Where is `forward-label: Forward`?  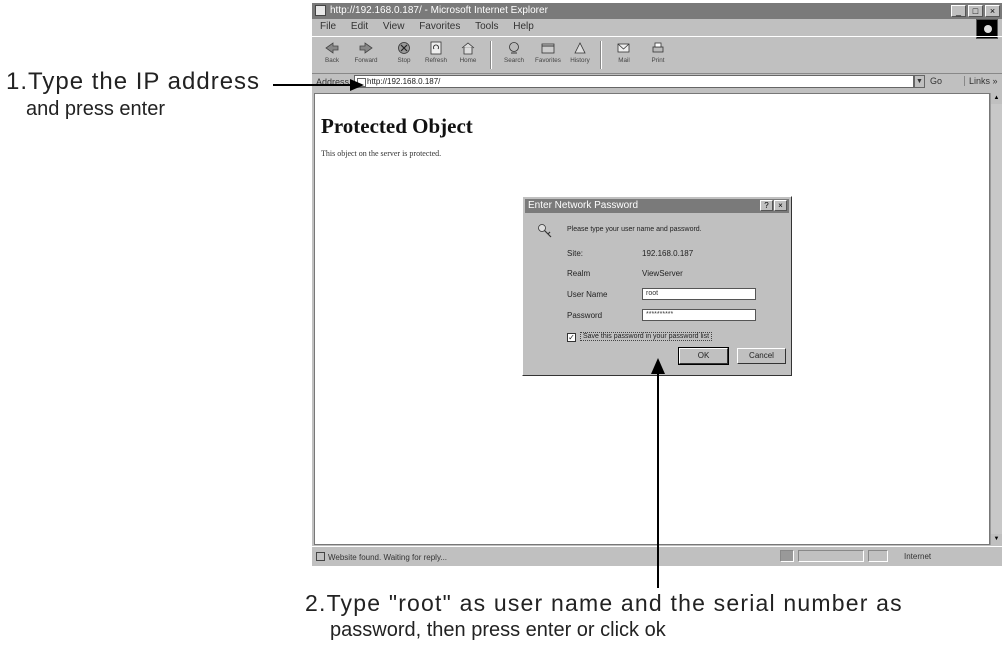 forward-label: Forward is located at coordinates (366, 60).